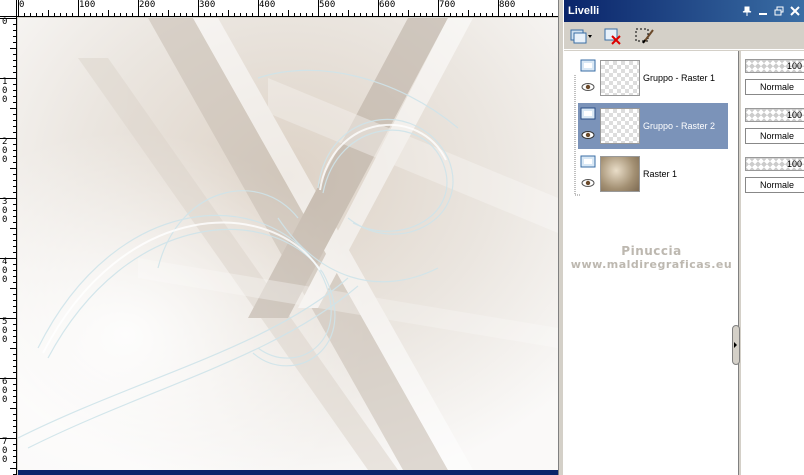 The width and height of the screenshot is (804, 475). What do you see at coordinates (279, 8) in the screenshot?
I see `ruler-horizontal: 0 100 200 300 400 500 600 700 800` at bounding box center [279, 8].